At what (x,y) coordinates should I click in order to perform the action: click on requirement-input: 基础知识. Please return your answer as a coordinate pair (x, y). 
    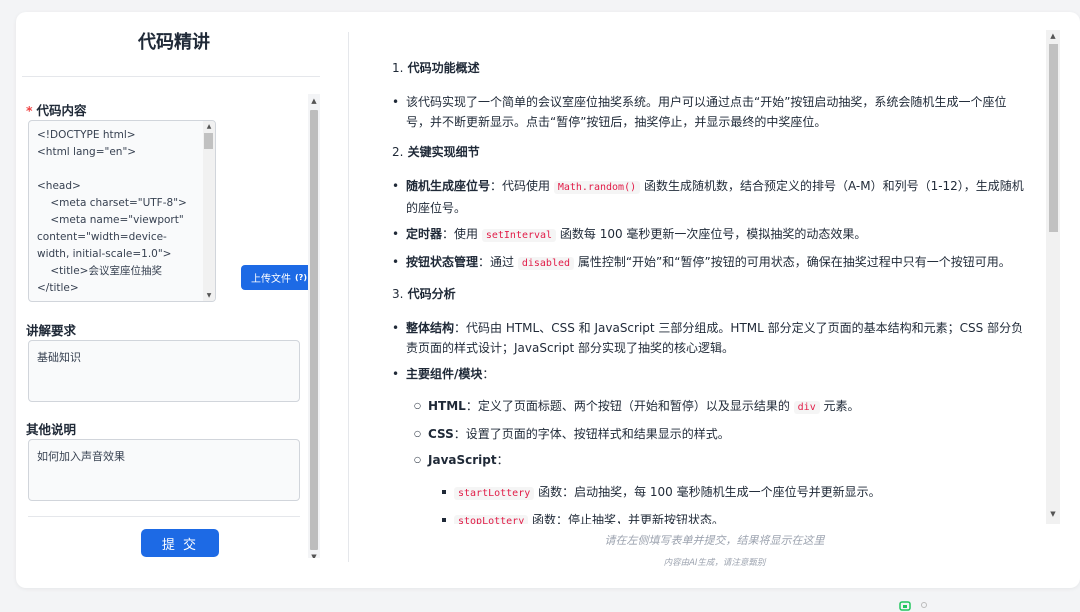
    Looking at the image, I should click on (164, 371).